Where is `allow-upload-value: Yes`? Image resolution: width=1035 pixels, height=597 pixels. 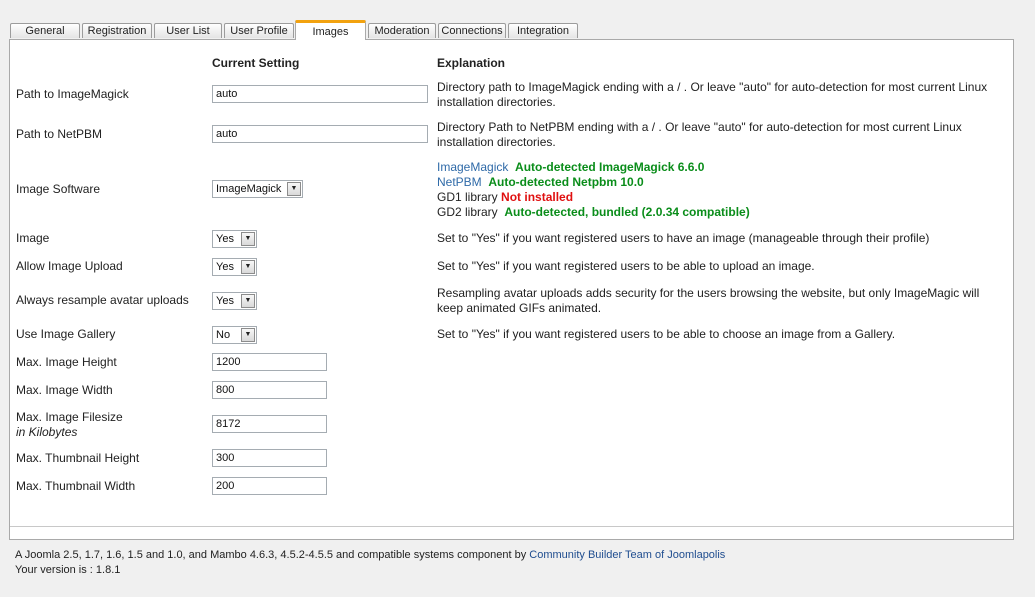 allow-upload-value: Yes is located at coordinates (225, 267).